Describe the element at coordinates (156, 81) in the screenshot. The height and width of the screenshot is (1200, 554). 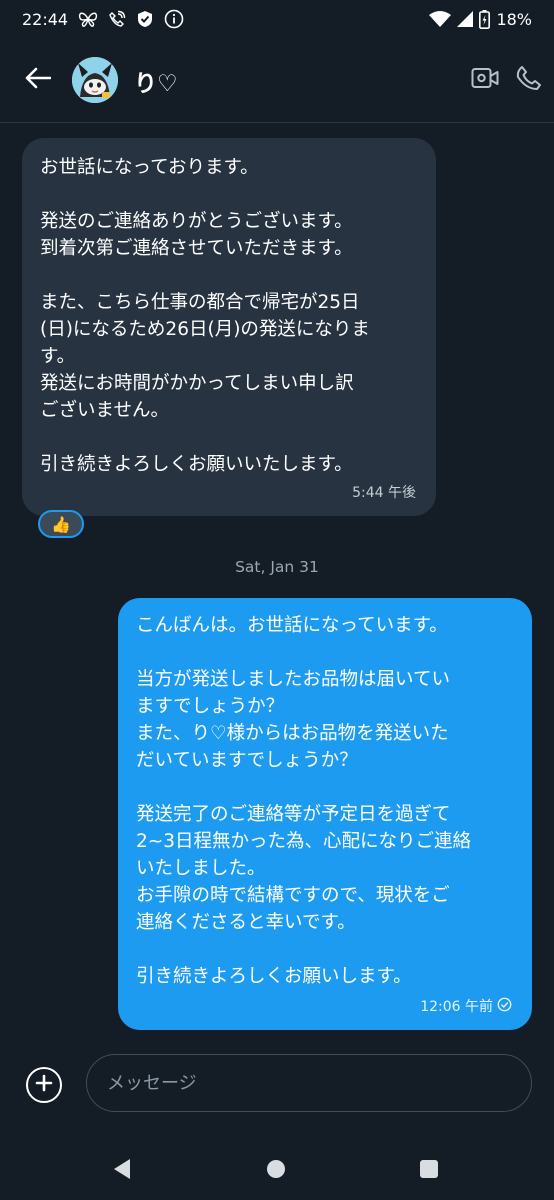
I see `contact-name: り♡` at that location.